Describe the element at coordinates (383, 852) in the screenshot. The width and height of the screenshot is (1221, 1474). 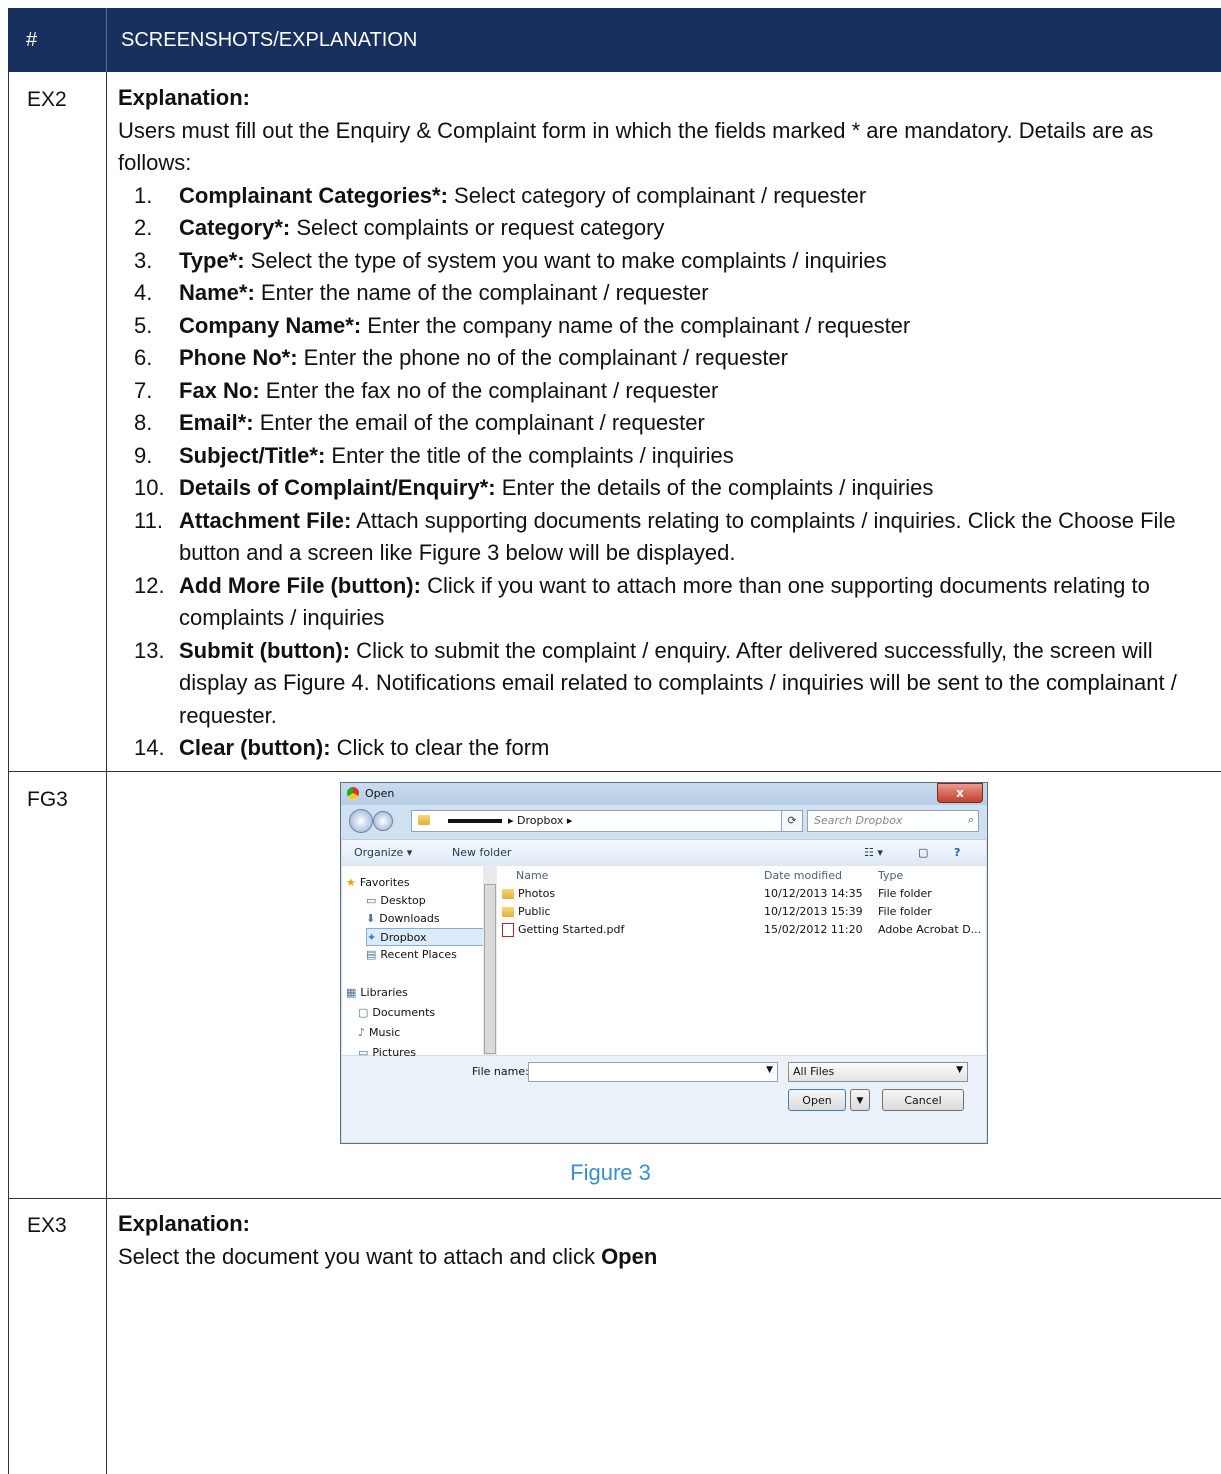
I see `organize-menu: Organize ▾` at that location.